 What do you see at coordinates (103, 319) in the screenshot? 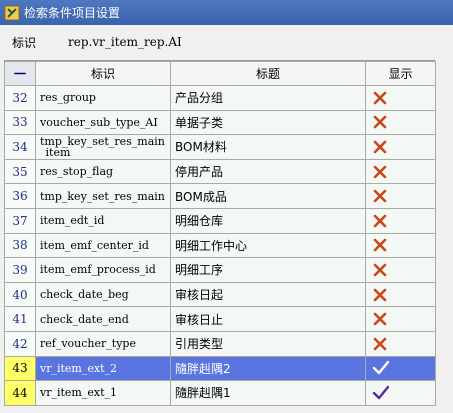
I see `row-identifier: check_date_end` at bounding box center [103, 319].